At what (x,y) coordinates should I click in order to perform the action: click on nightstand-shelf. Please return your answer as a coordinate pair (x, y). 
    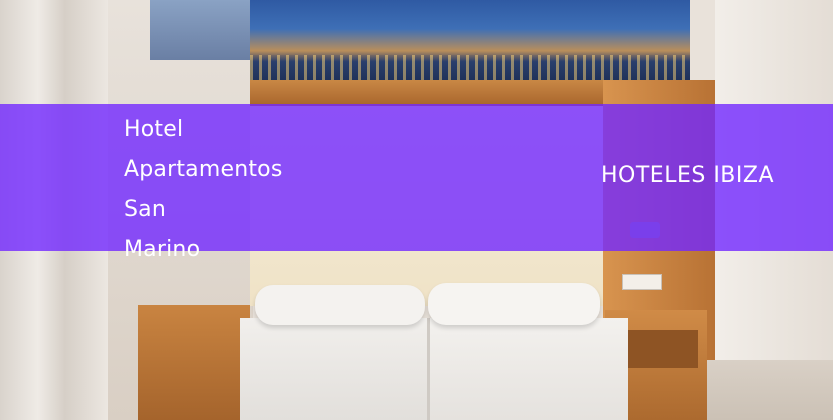
    Looking at the image, I should click on (659, 349).